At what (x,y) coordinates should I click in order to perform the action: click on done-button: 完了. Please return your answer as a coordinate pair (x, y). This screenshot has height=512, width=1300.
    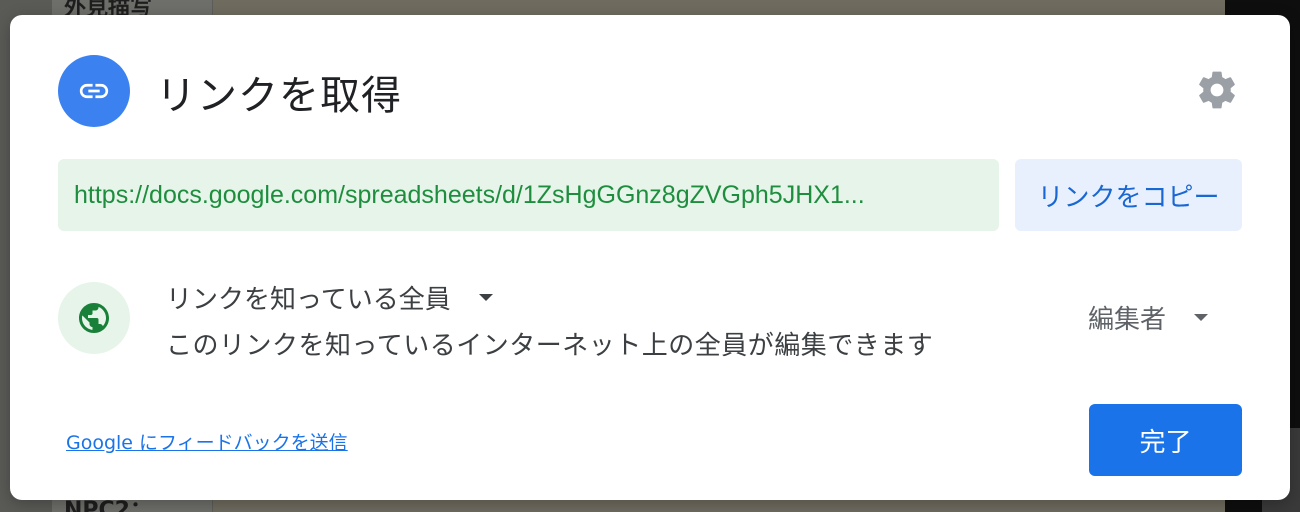
    Looking at the image, I should click on (1165, 440).